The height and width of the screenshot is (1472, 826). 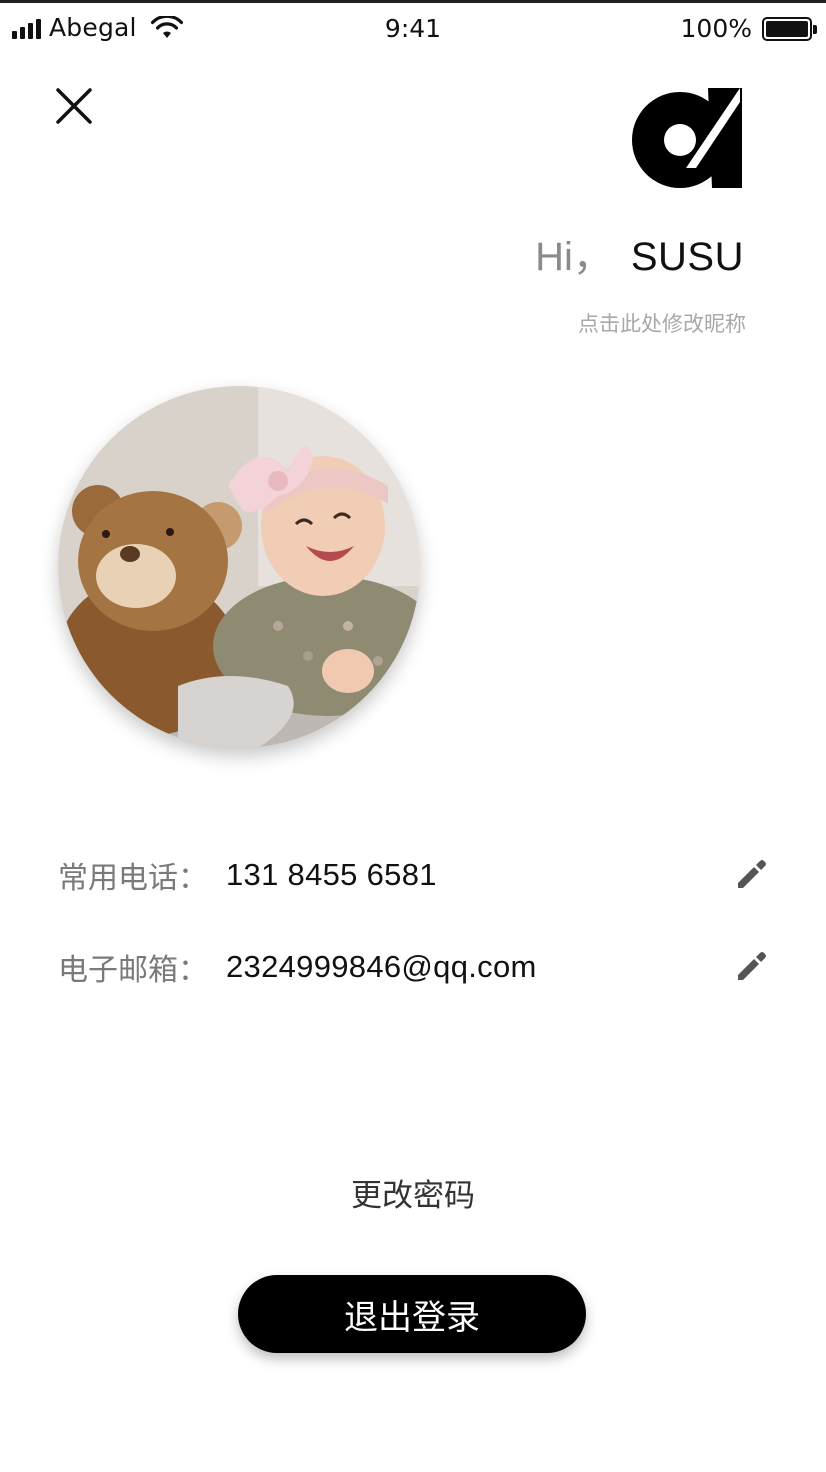 I want to click on user-nickname: SUSU, so click(x=687, y=257).